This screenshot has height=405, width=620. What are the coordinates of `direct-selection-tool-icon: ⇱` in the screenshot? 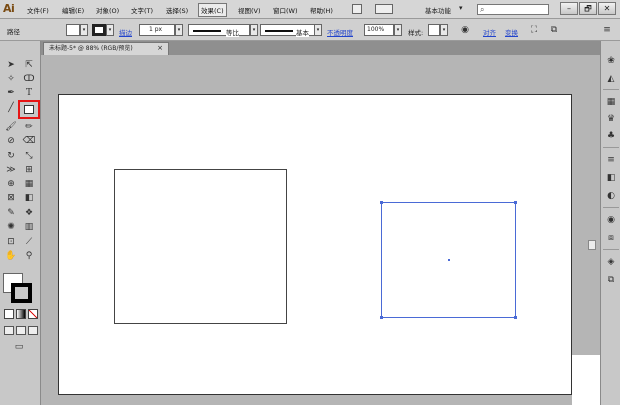 It's located at (29, 65).